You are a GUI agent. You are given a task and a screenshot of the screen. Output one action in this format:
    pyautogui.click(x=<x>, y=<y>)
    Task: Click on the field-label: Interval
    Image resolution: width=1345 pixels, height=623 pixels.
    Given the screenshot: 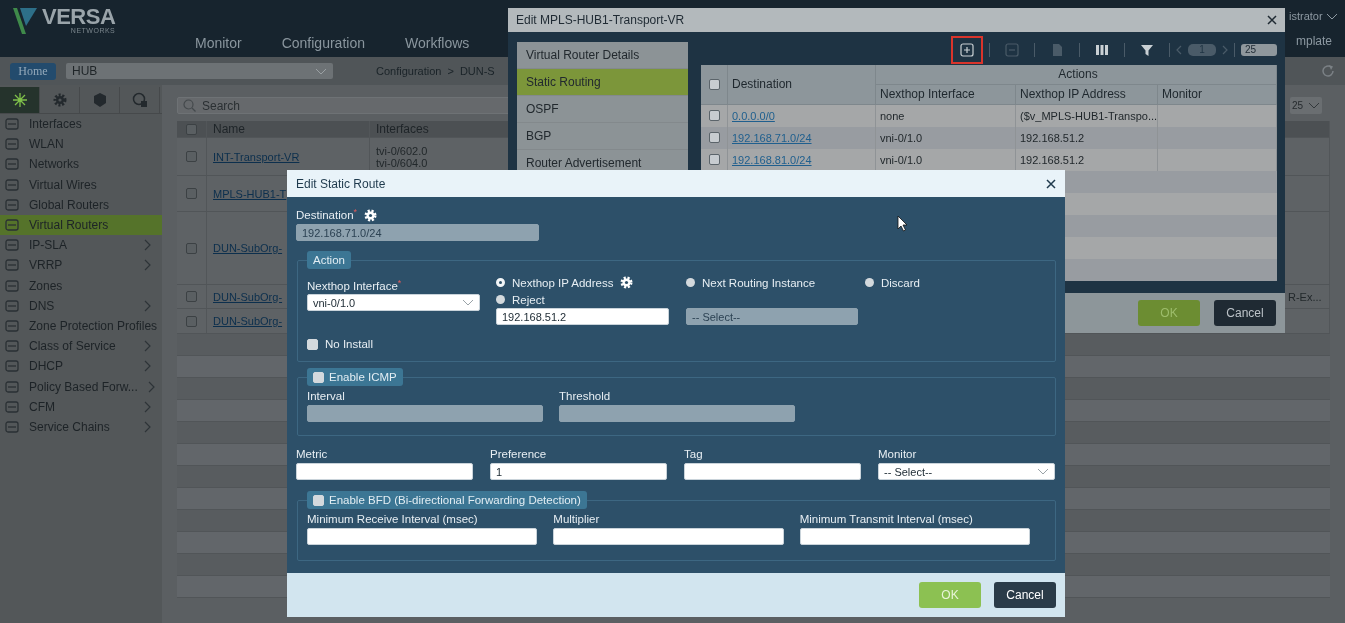 What is the action you would take?
    pyautogui.click(x=326, y=396)
    